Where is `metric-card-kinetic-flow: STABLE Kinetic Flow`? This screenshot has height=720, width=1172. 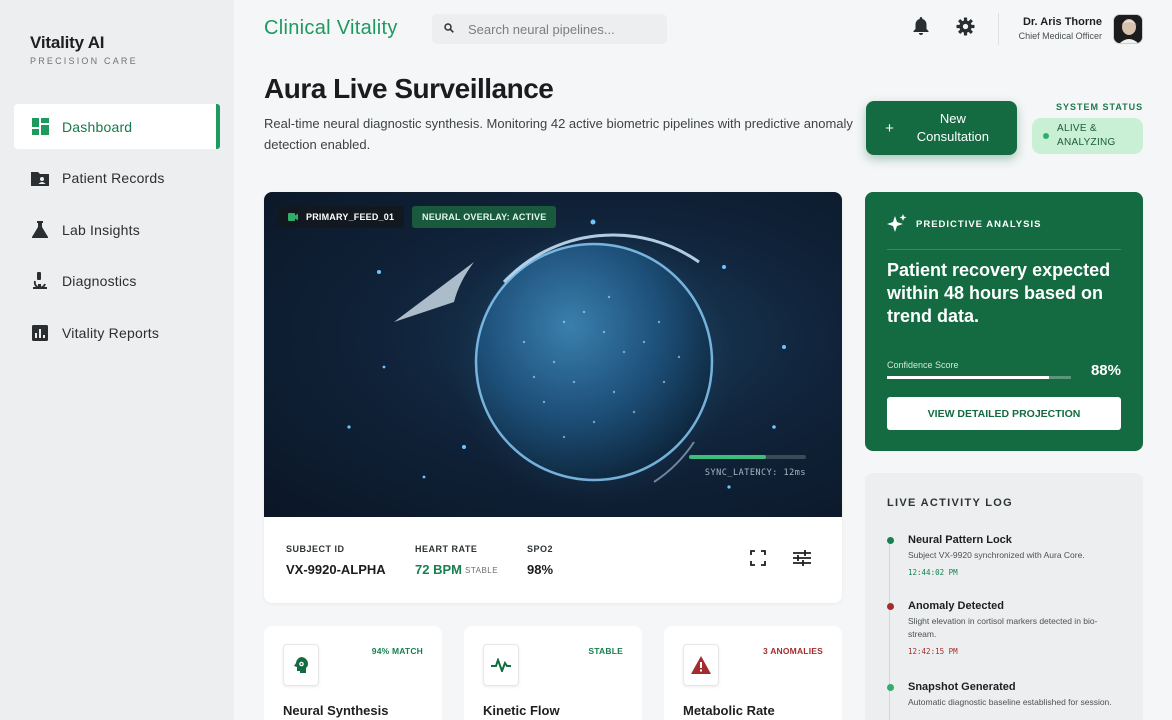 metric-card-kinetic-flow: STABLE Kinetic Flow is located at coordinates (553, 673).